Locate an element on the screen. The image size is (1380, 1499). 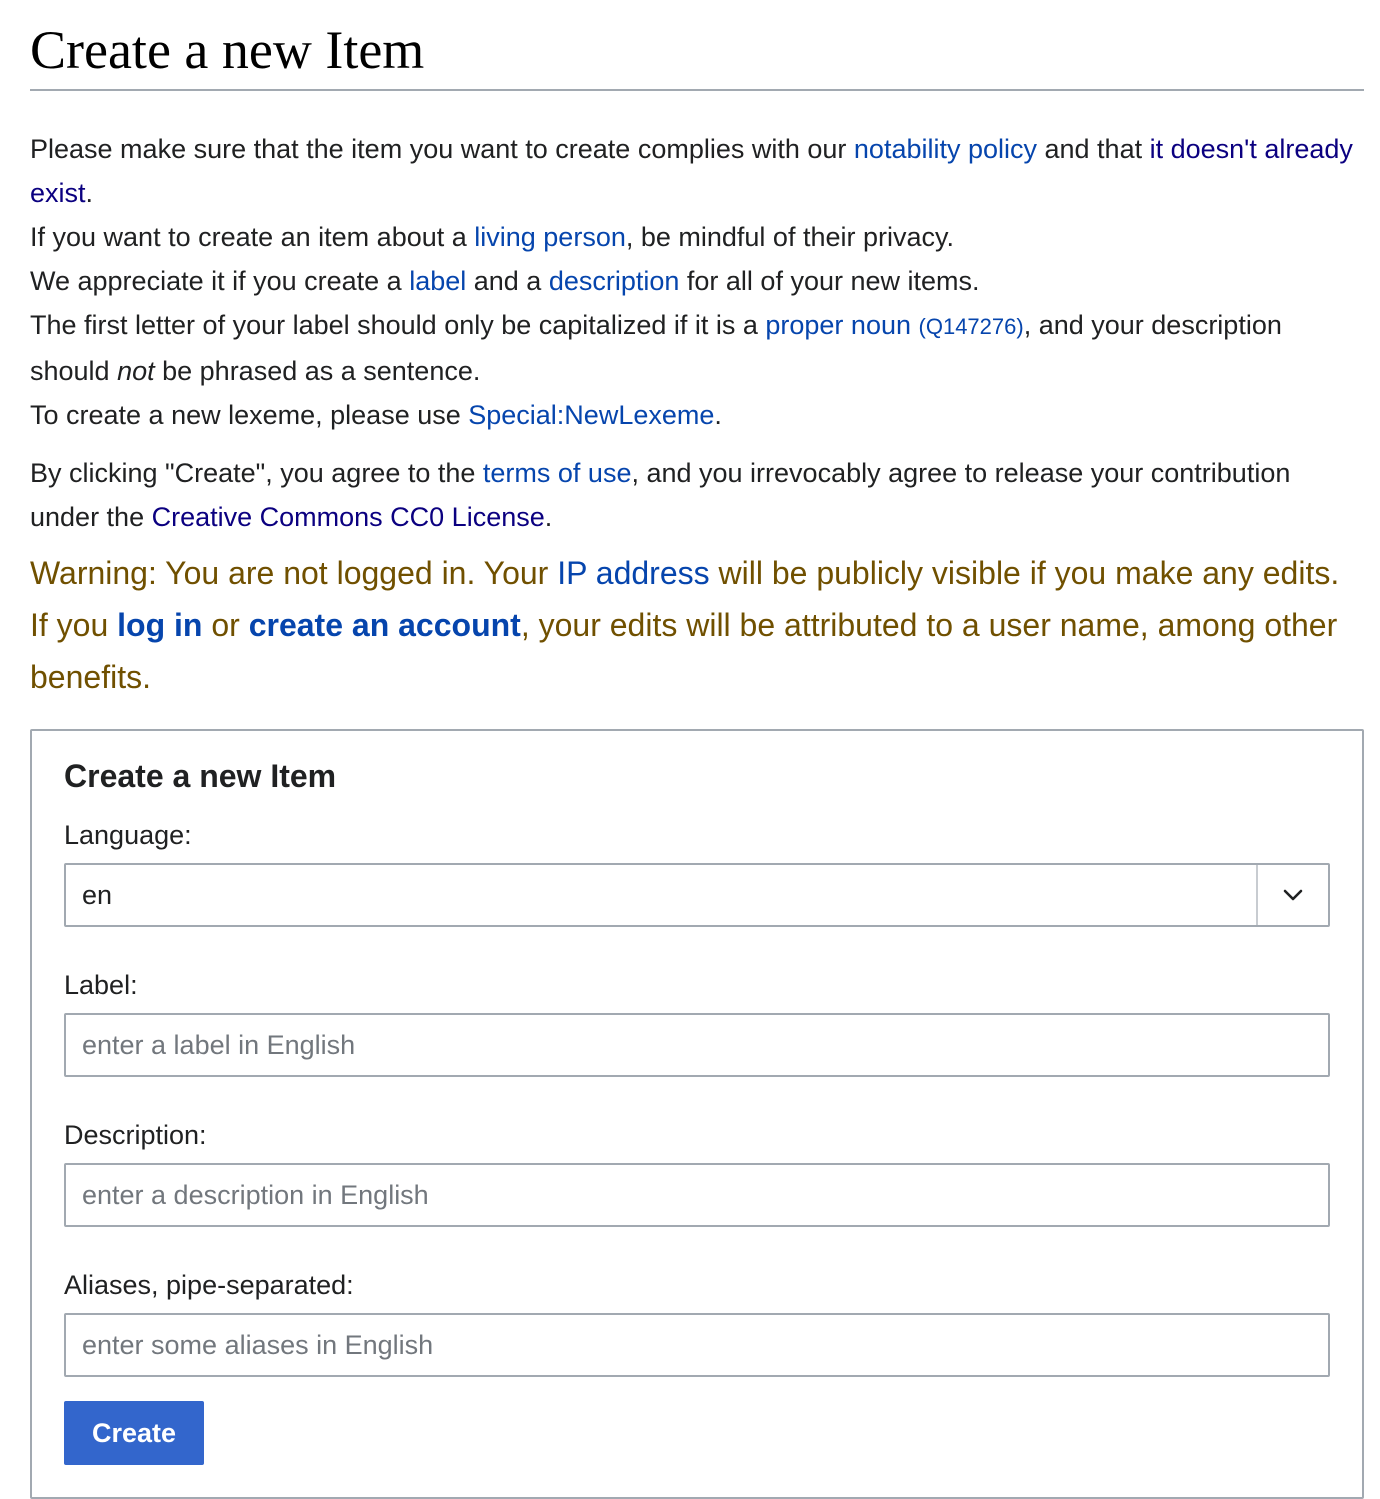
language-select-value: en is located at coordinates (97, 894).